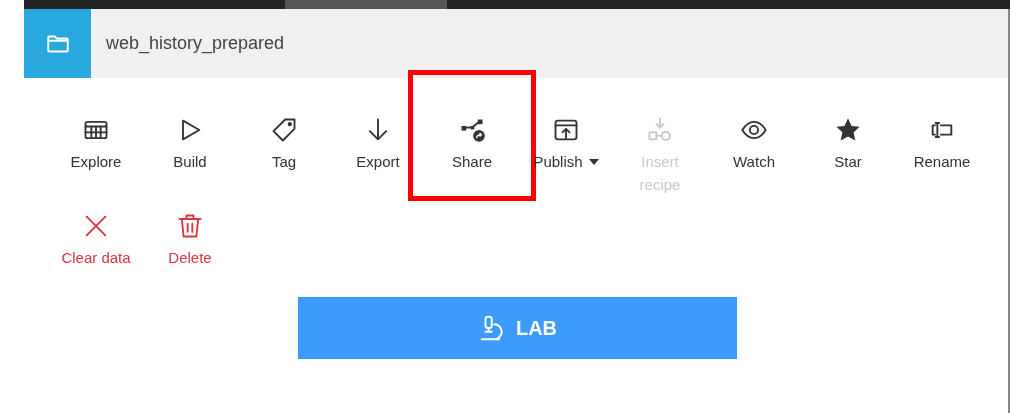  What do you see at coordinates (848, 144) in the screenshot?
I see `action-button: Star` at bounding box center [848, 144].